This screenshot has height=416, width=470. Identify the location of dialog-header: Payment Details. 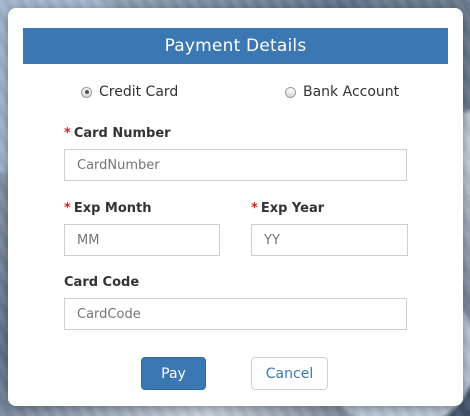
(235, 46).